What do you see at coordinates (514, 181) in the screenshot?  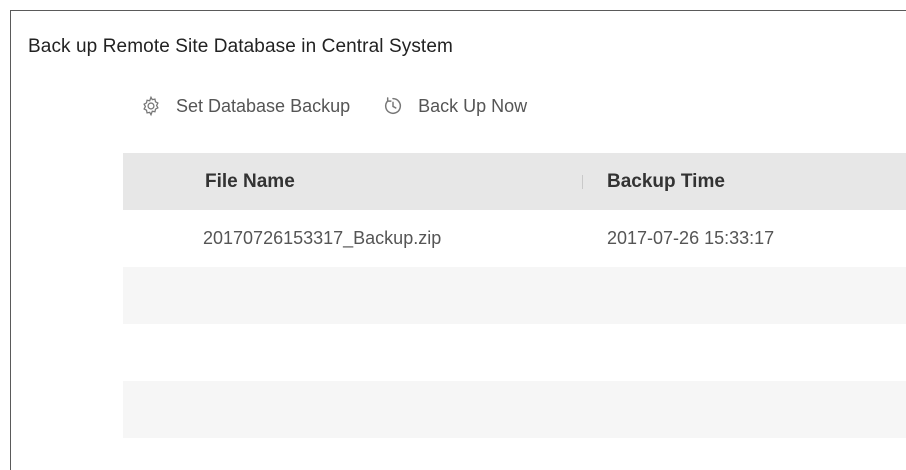 I see `table-header: File Name Backup Time` at bounding box center [514, 181].